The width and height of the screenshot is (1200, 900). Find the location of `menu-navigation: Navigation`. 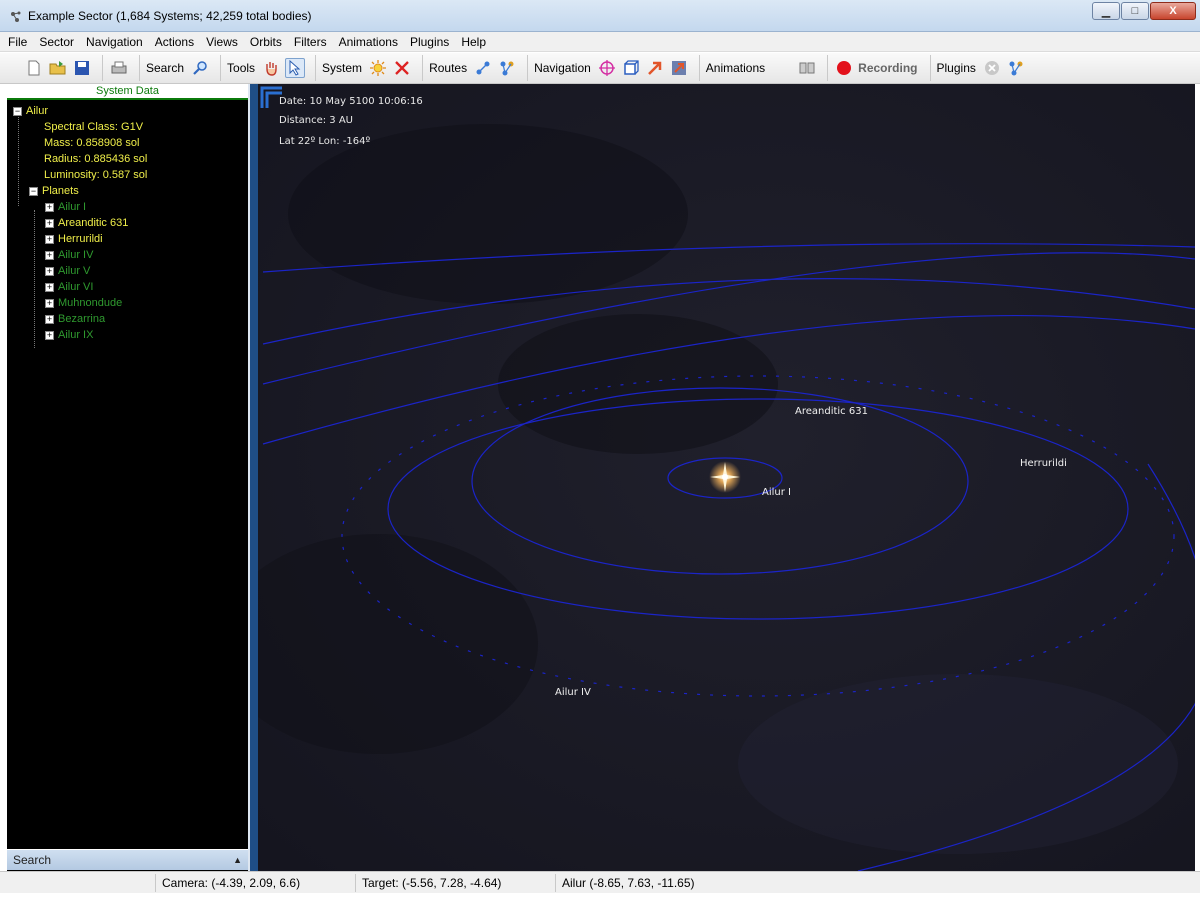

menu-navigation: Navigation is located at coordinates (114, 42).